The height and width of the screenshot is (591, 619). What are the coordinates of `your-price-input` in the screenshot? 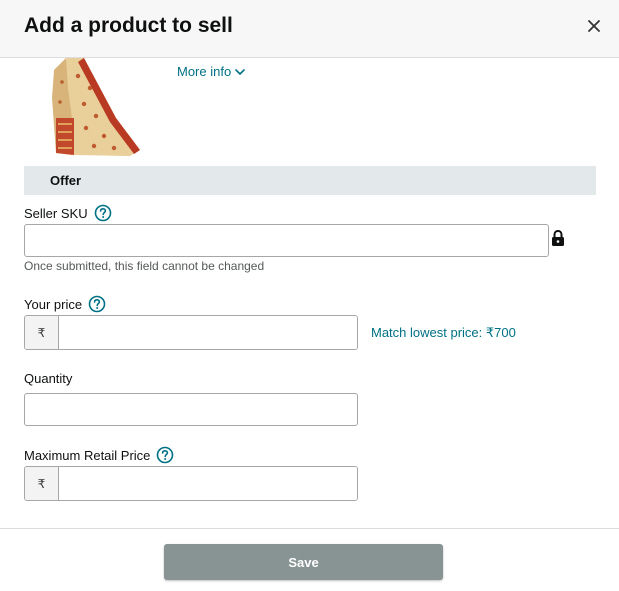 It's located at (208, 332).